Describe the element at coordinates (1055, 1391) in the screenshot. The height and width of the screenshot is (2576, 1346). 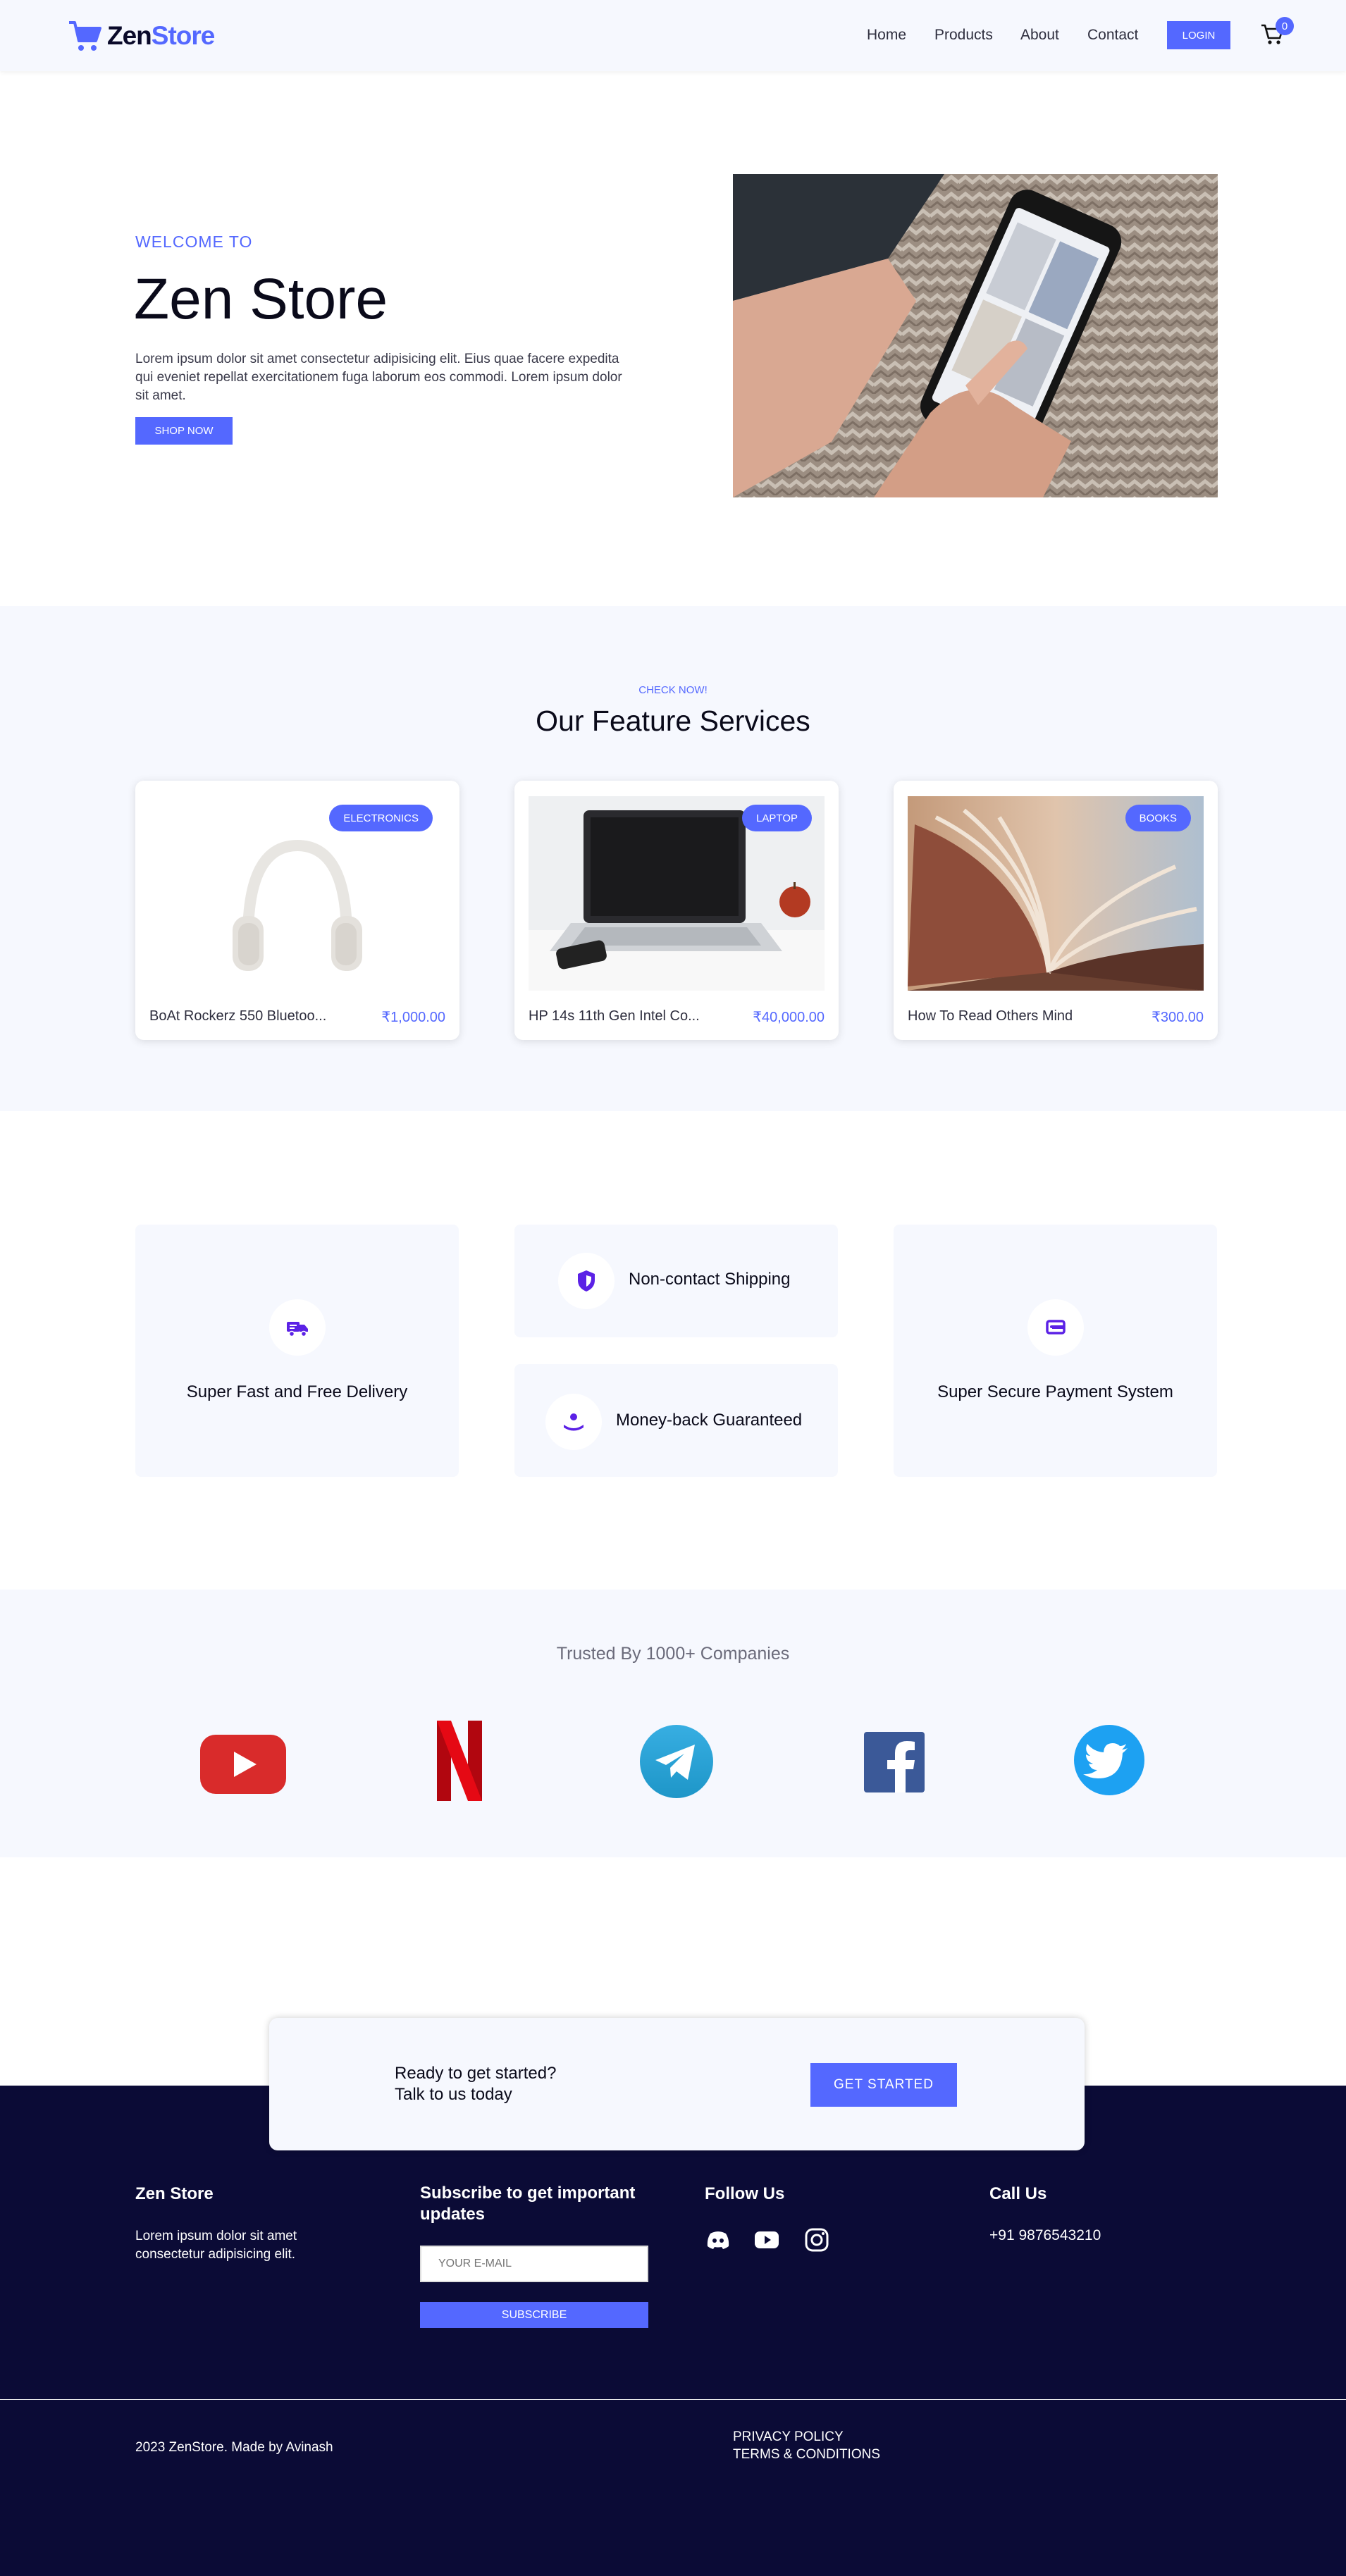
I see `feature-label: Super Secure Payment System` at that location.